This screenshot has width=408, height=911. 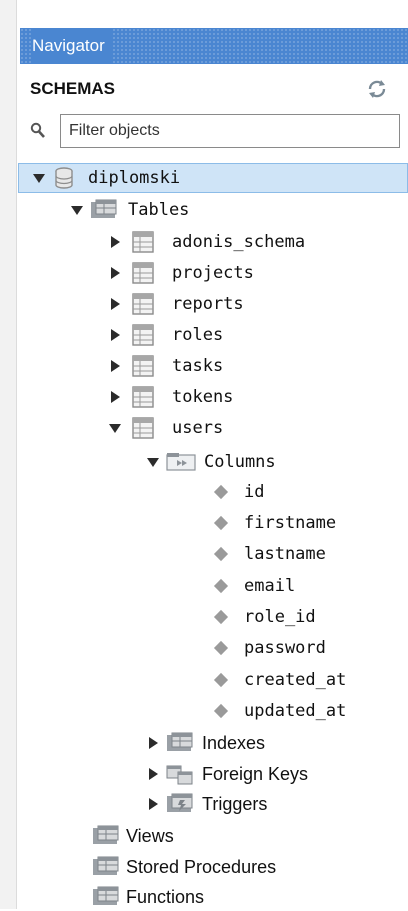 I want to click on database-icon, so click(x=64, y=178).